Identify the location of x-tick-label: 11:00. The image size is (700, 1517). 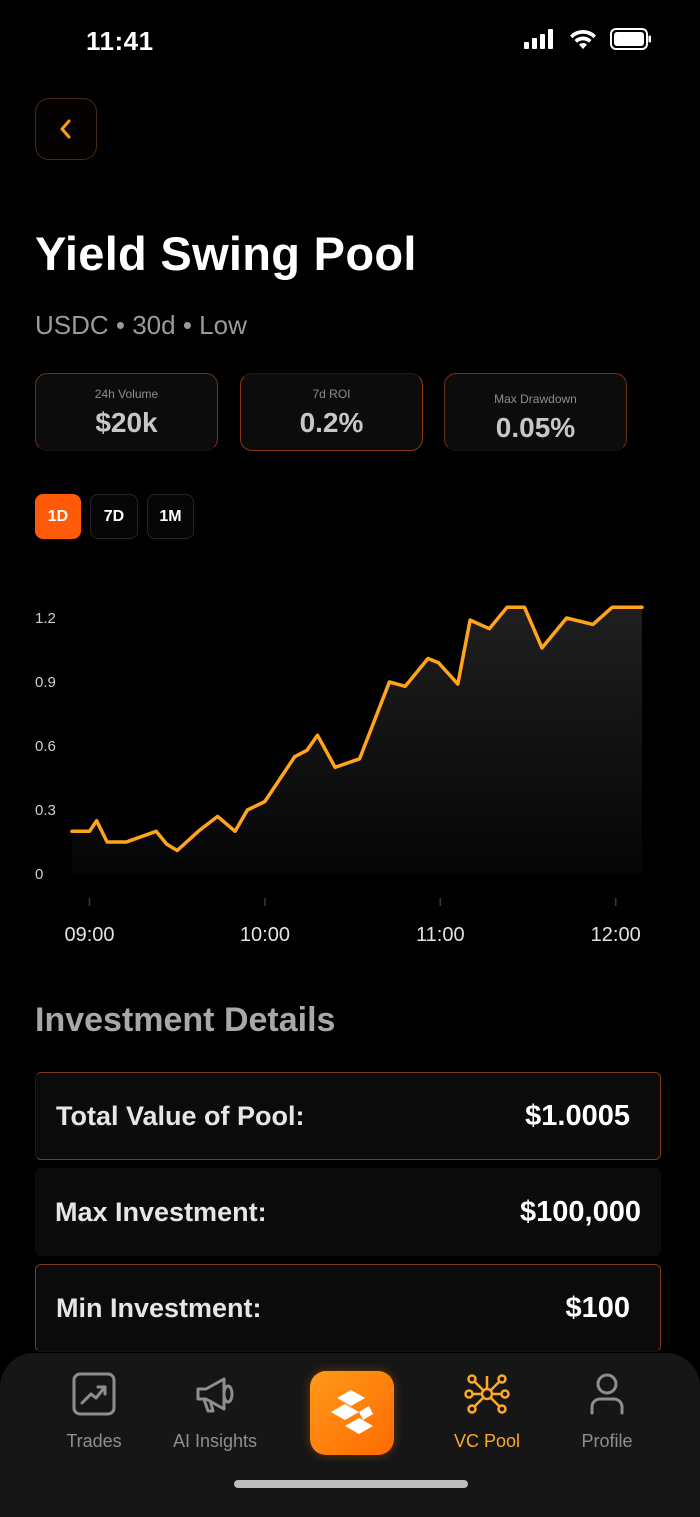
(440, 935).